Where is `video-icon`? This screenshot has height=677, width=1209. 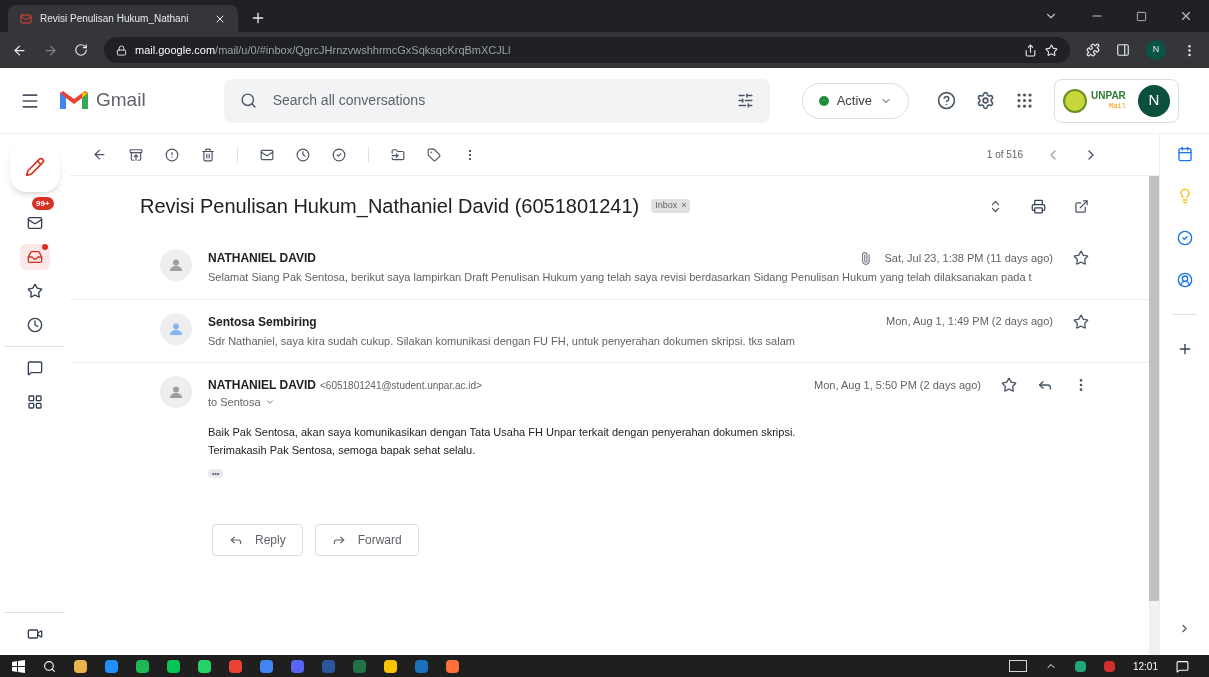 video-icon is located at coordinates (35, 634).